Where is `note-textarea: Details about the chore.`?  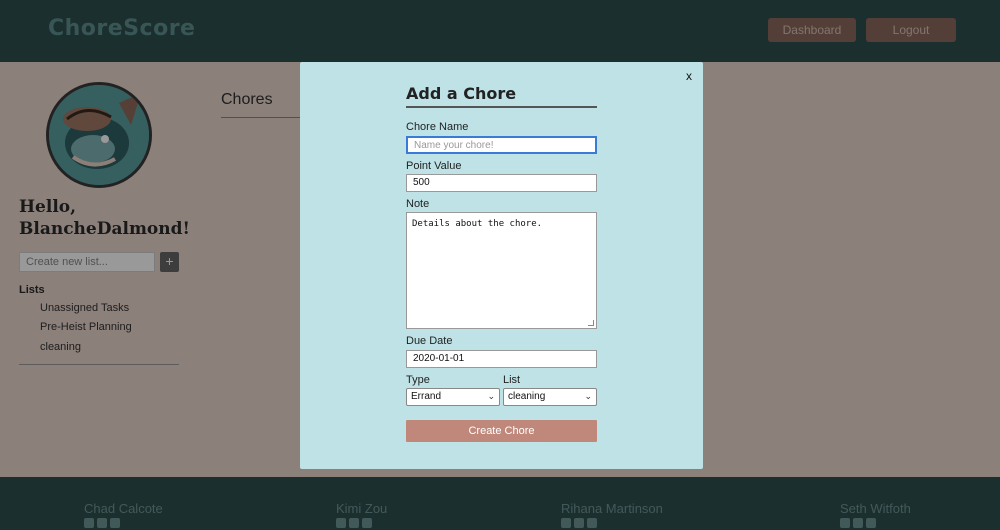
note-textarea: Details about the chore. is located at coordinates (501, 270).